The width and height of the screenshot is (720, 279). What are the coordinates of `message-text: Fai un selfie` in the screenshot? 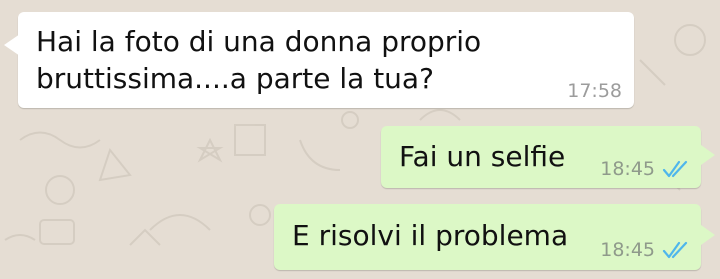 It's located at (482, 156).